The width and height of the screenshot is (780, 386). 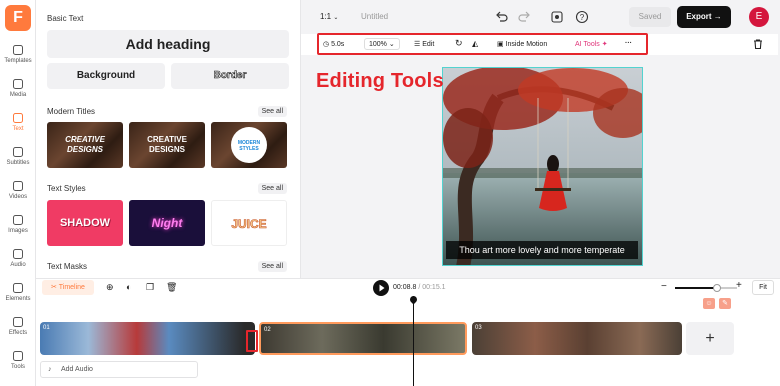 What do you see at coordinates (628, 43) in the screenshot?
I see `more-options-icon: ···` at bounding box center [628, 43].